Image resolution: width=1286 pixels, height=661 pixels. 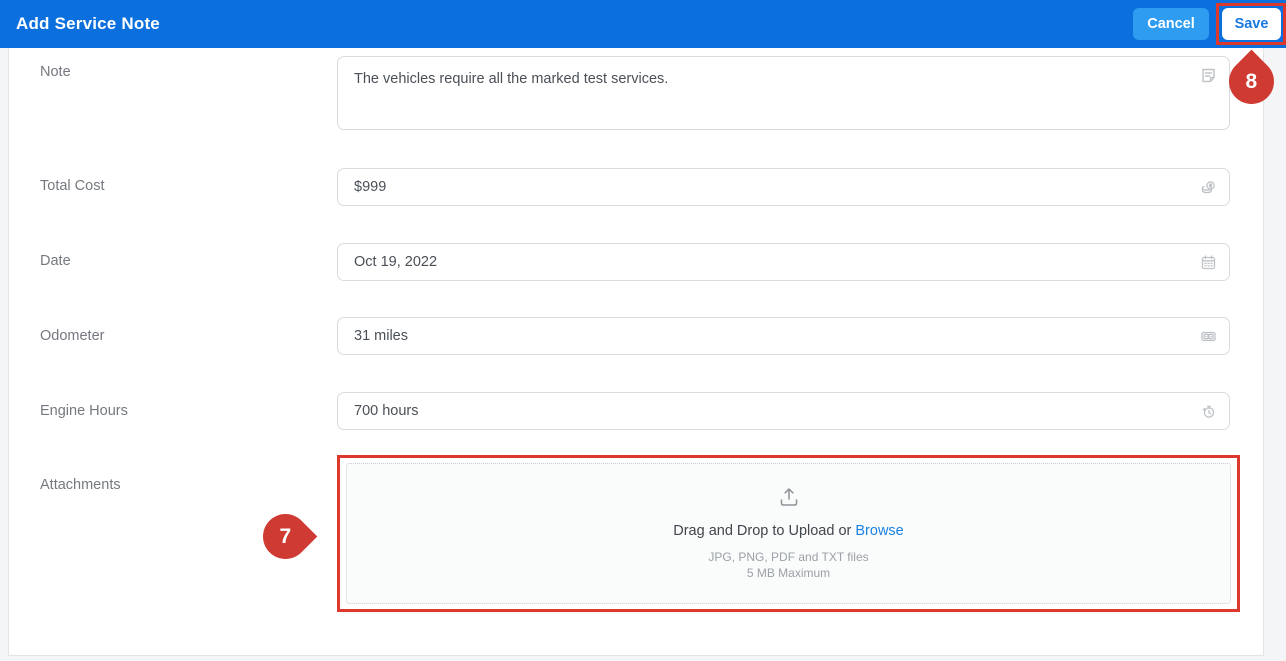 What do you see at coordinates (88, 23) in the screenshot?
I see `page-title: Add Service Note` at bounding box center [88, 23].